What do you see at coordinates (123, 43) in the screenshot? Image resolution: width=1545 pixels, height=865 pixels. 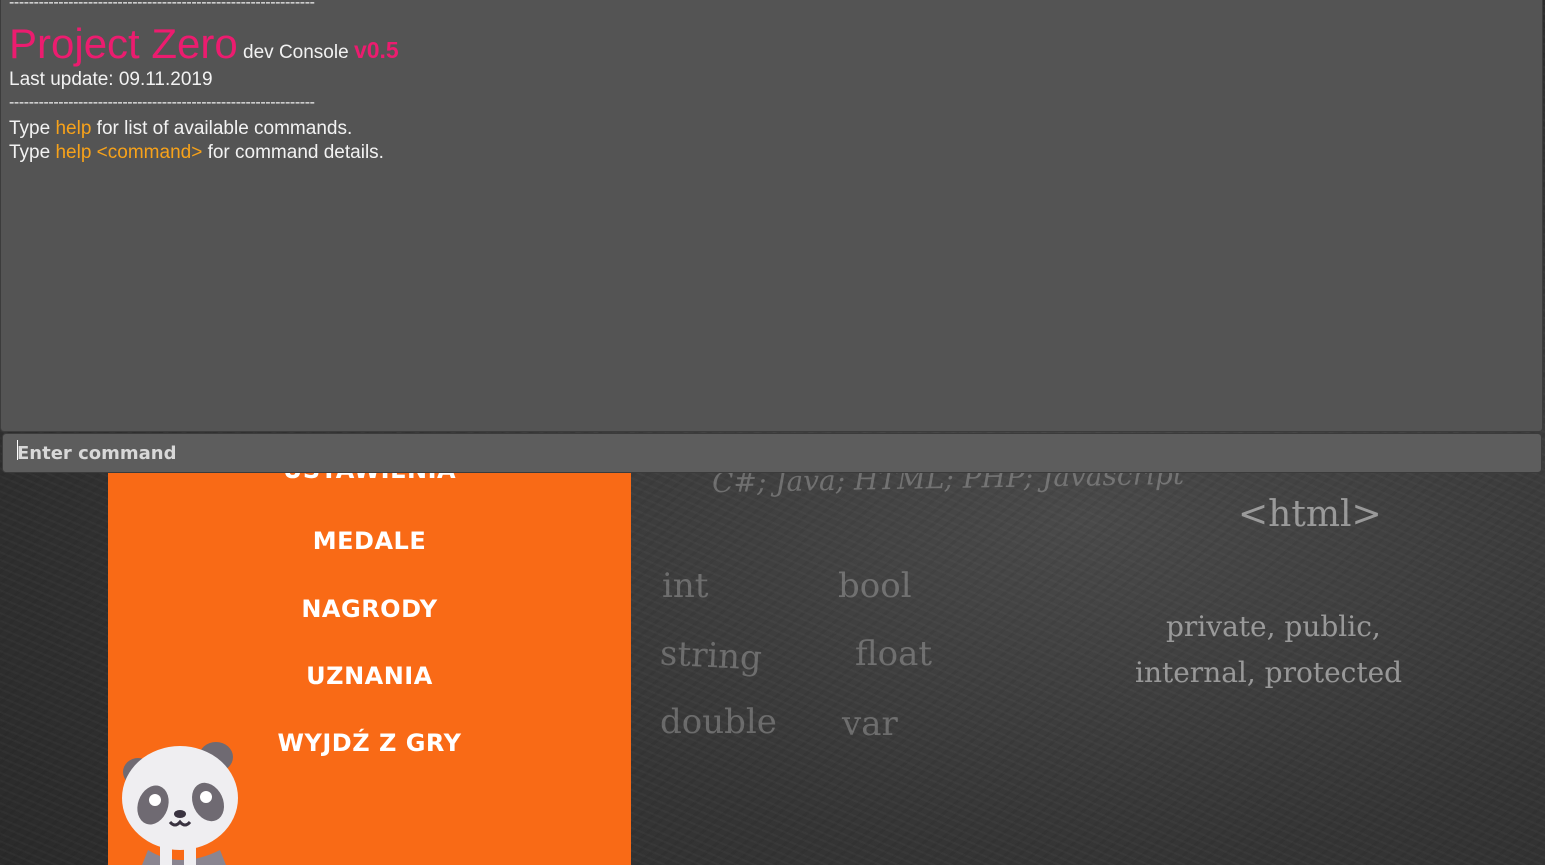 I see `console-title: Project Zero` at bounding box center [123, 43].